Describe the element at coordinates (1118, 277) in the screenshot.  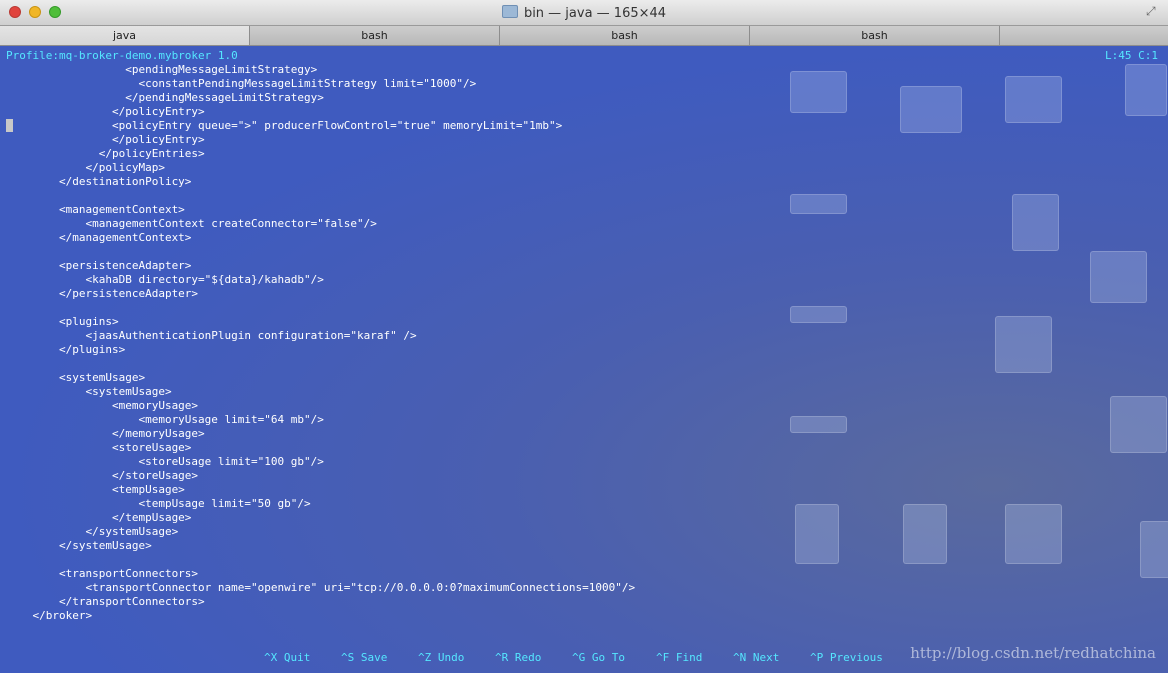
I see `desktop-image-icon` at that location.